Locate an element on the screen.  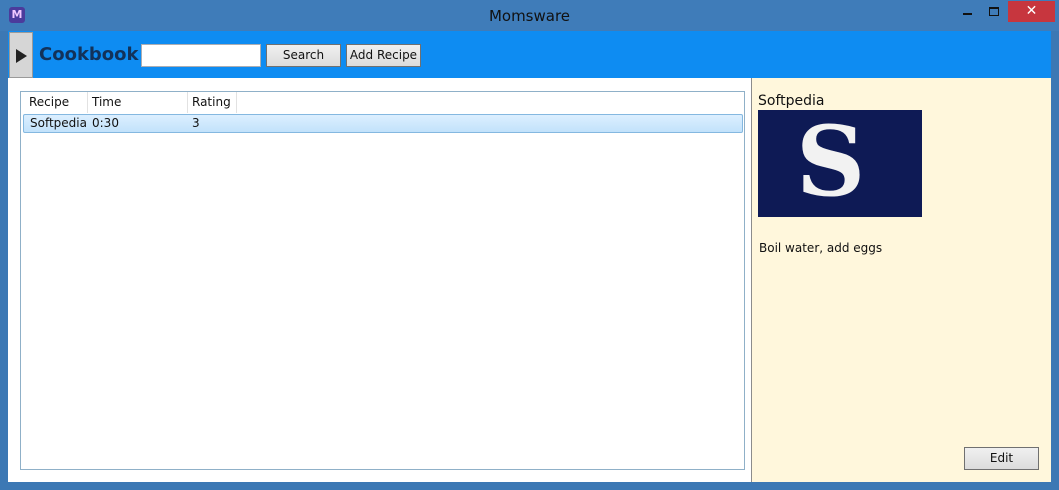
search-input is located at coordinates (201, 55).